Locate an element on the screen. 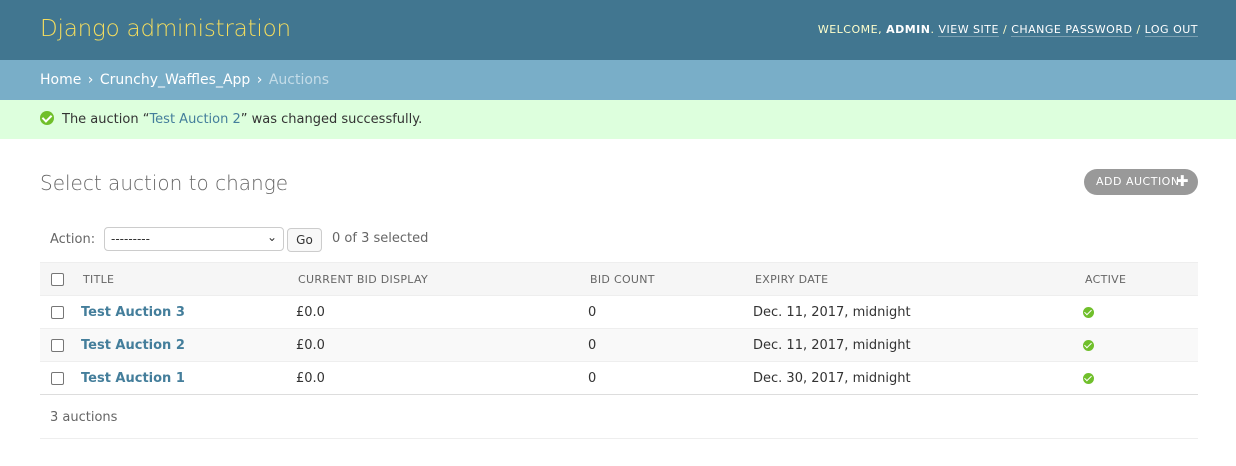  paginator: 3 auctions is located at coordinates (619, 417).